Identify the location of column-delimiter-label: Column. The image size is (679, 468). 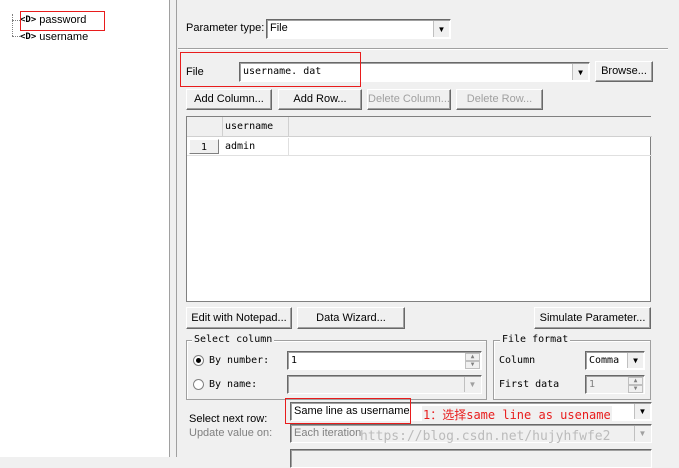
(517, 360).